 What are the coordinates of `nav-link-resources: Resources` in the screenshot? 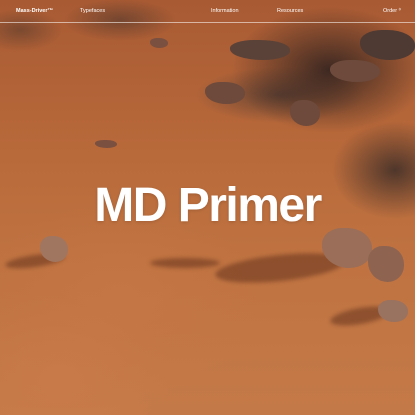 It's located at (290, 11).